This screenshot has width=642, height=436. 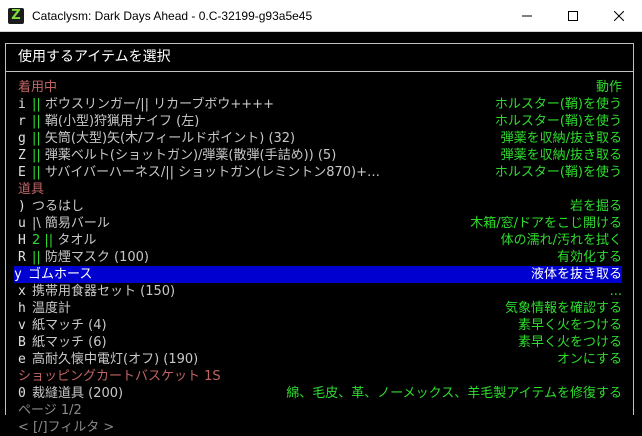 What do you see at coordinates (22, 240) in the screenshot?
I see `item-hotkey: H` at bounding box center [22, 240].